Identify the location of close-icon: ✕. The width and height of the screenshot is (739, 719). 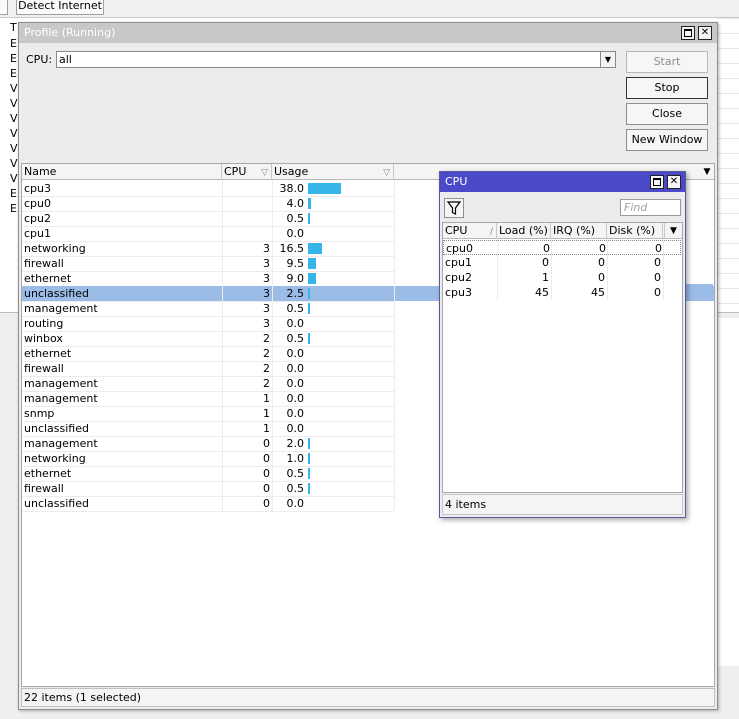
(705, 32).